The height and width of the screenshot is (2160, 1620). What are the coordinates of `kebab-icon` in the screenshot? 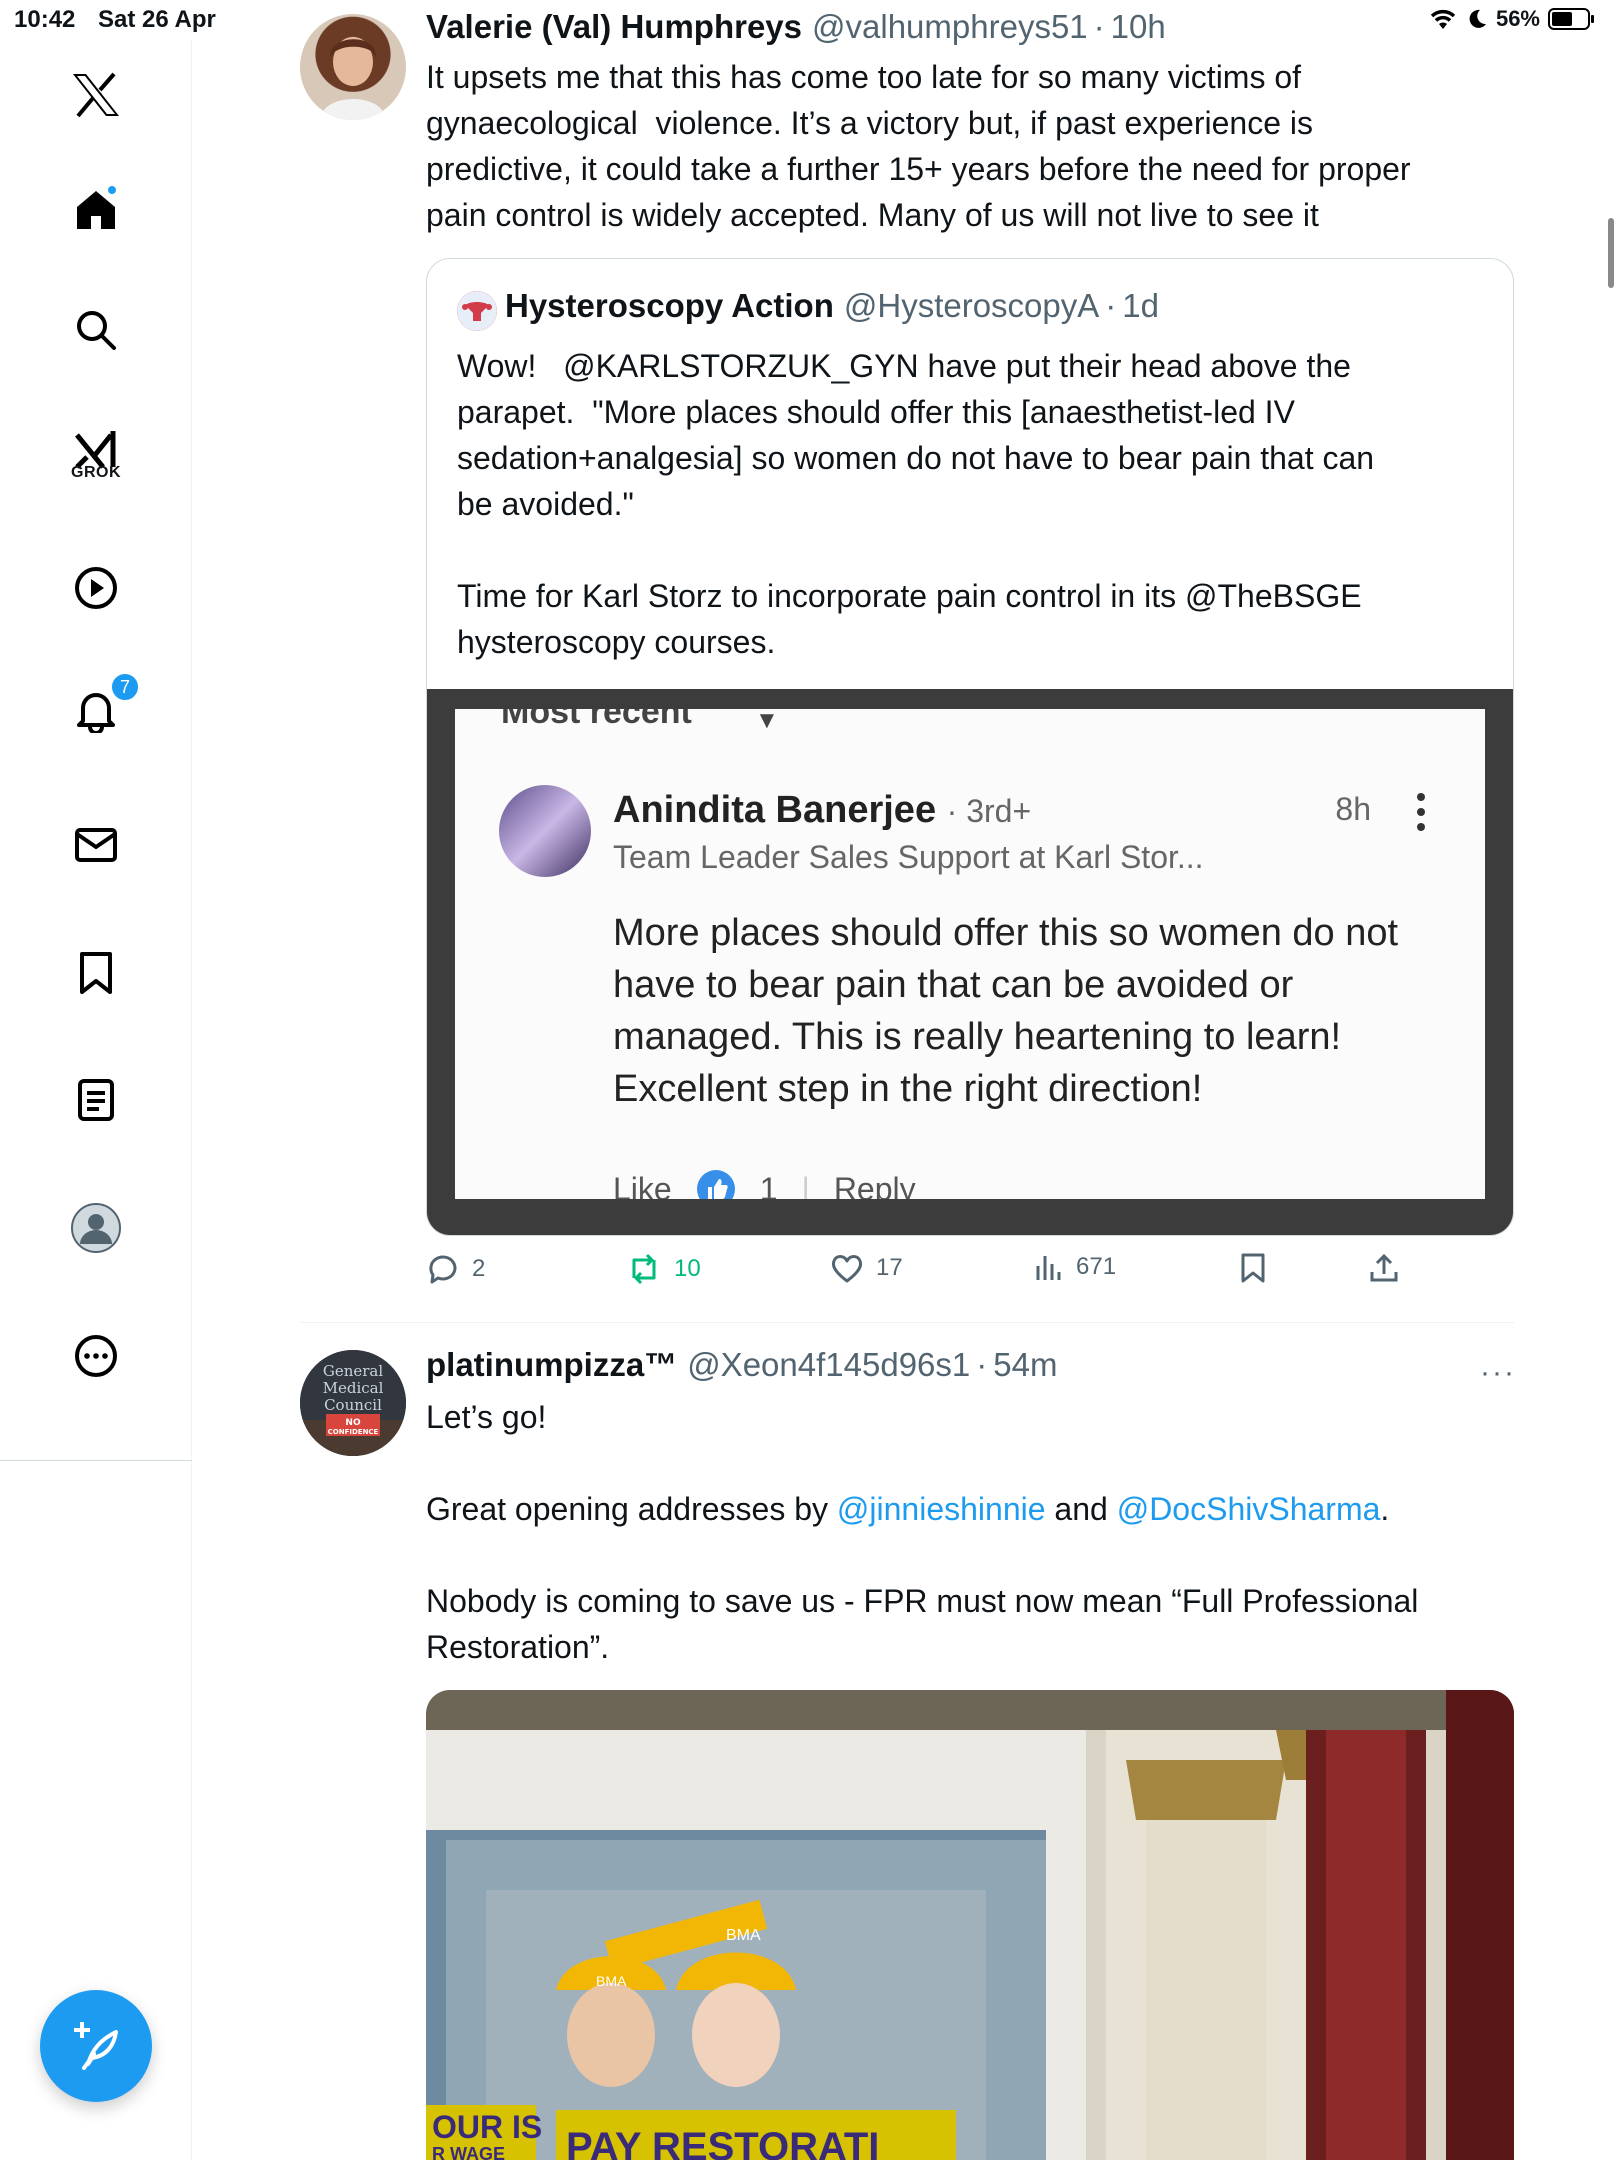 It's located at (1421, 812).